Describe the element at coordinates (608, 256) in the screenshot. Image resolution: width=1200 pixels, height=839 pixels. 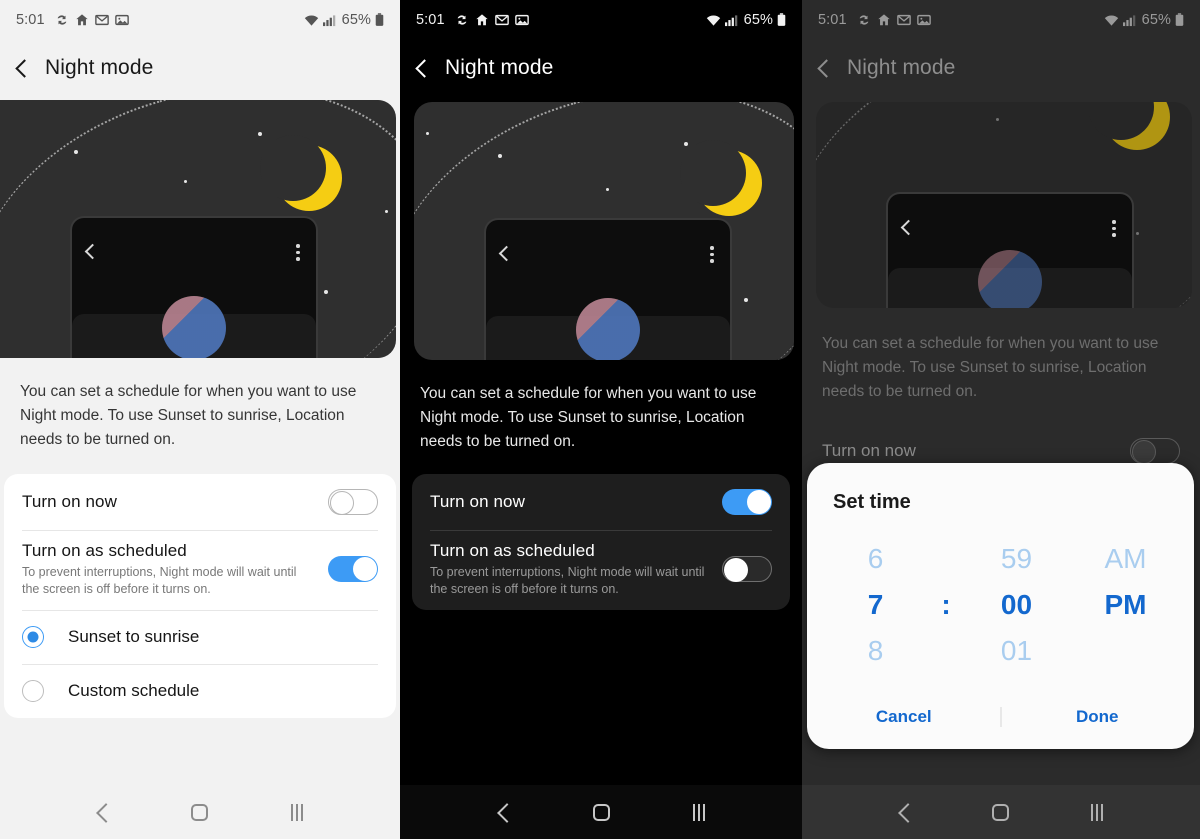
I see `inner-phone-bar` at that location.